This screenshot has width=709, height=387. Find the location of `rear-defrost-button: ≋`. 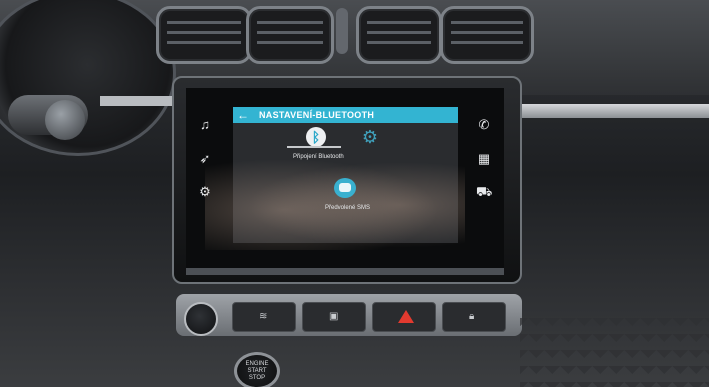

rear-defrost-button: ≋ is located at coordinates (264, 317).